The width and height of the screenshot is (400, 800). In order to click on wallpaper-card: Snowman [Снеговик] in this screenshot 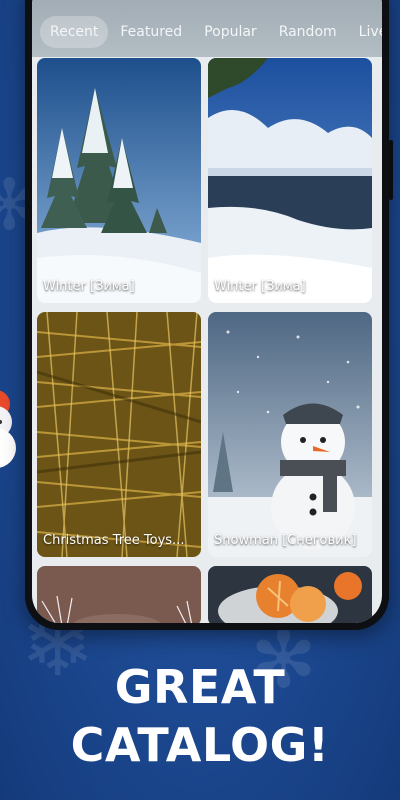, I will do `click(290, 434)`.